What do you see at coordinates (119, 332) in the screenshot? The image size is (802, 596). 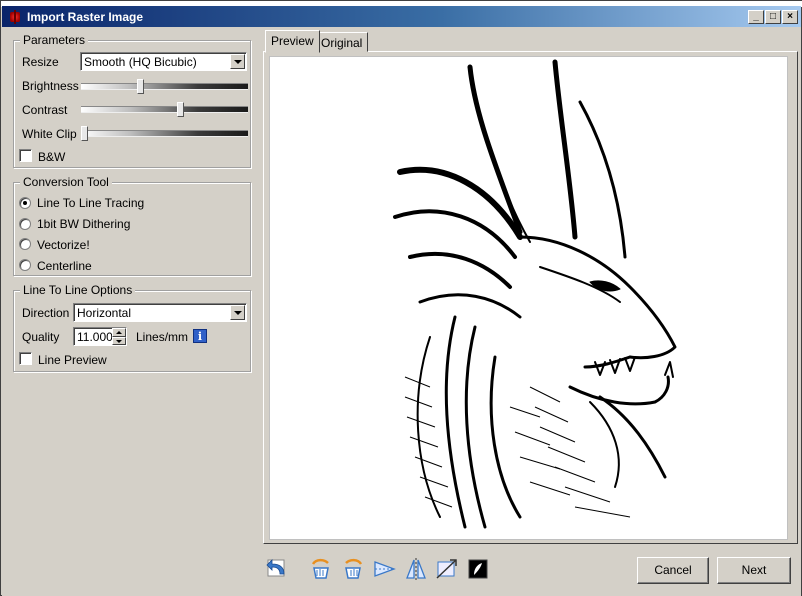 I see `spin-up-icon` at bounding box center [119, 332].